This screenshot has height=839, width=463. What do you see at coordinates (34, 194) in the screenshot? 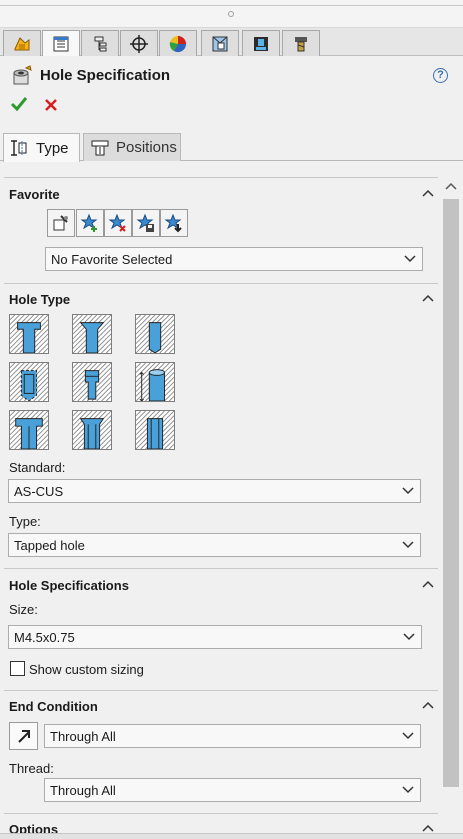
I see `favorite-heading: Favorite` at bounding box center [34, 194].